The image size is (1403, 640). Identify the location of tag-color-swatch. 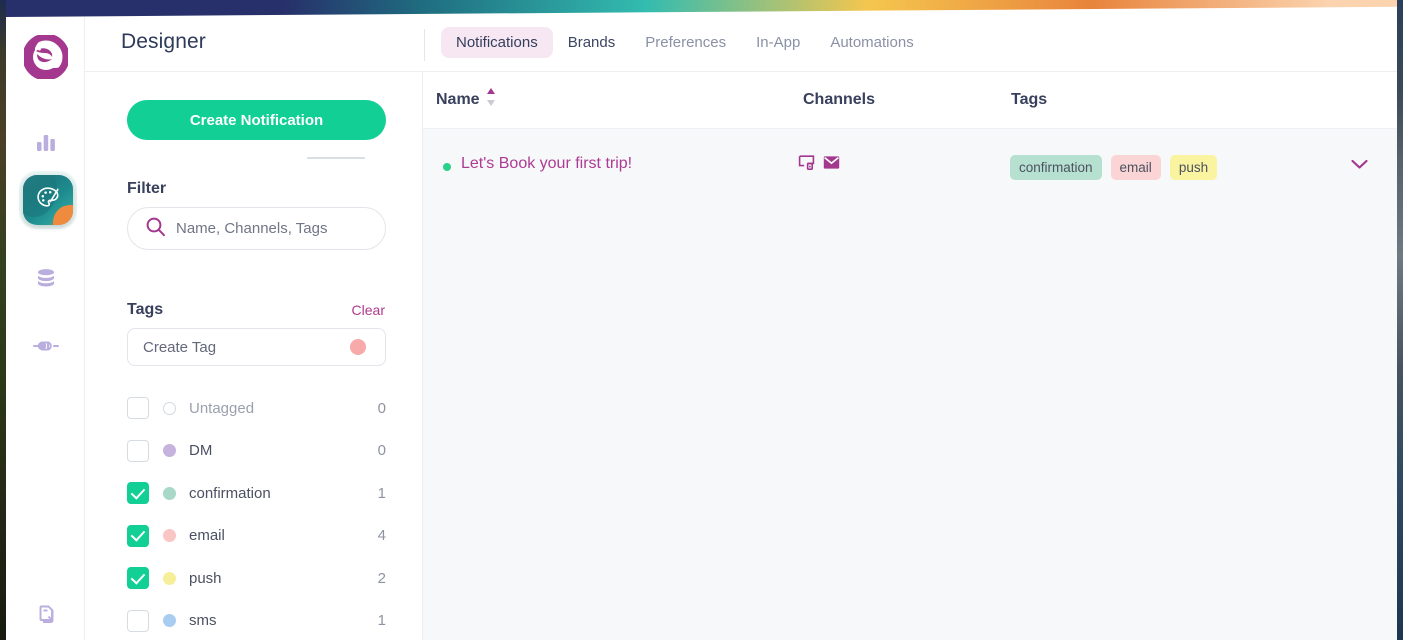
(358, 347).